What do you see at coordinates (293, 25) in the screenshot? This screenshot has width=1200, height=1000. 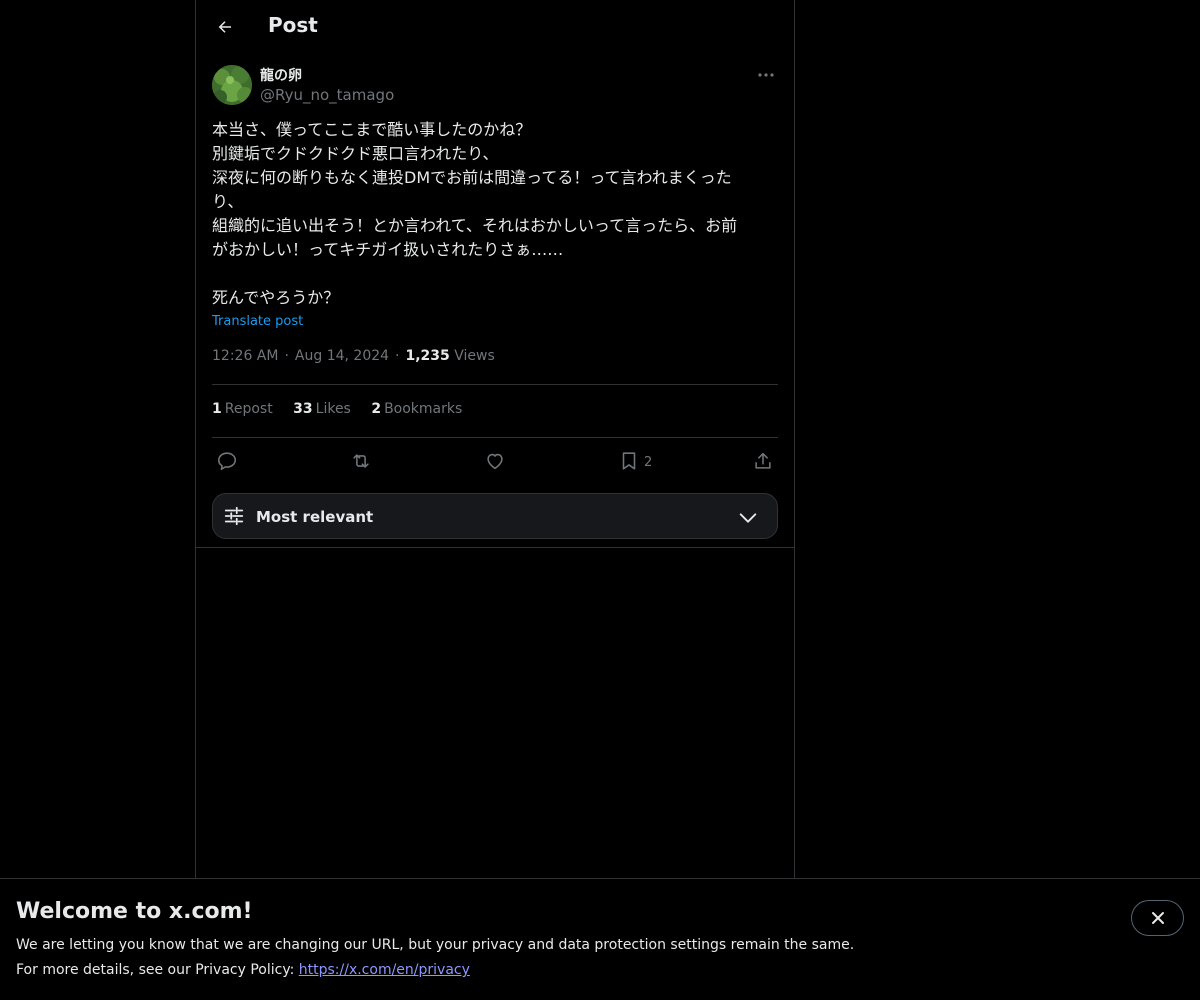 I see `page-title: Post` at bounding box center [293, 25].